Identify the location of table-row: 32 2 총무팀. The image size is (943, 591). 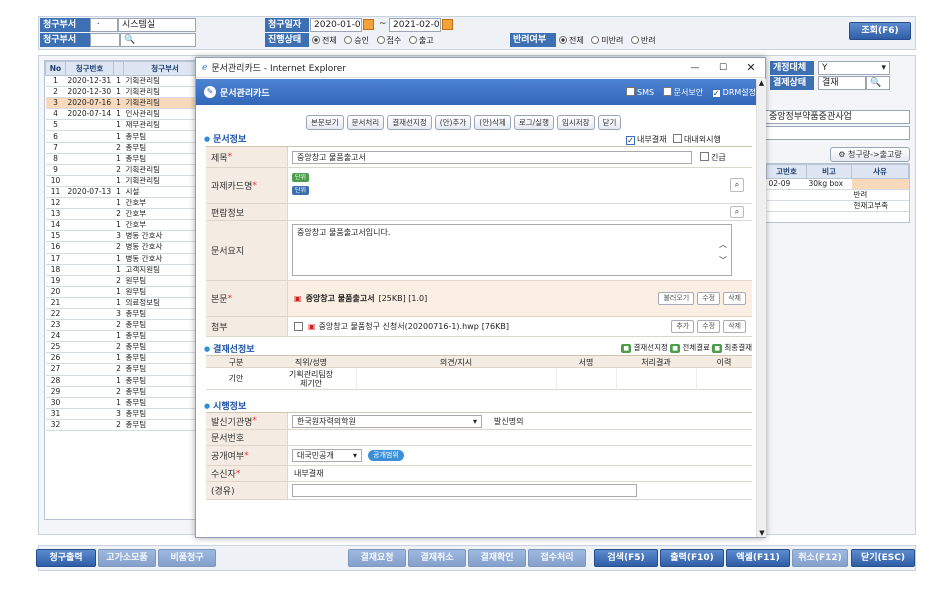
(126, 425).